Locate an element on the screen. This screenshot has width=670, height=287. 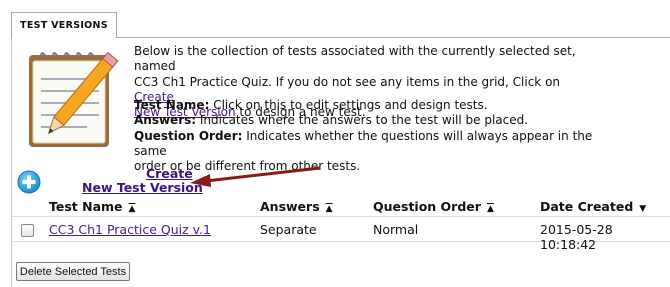
add-icon is located at coordinates (29, 182).